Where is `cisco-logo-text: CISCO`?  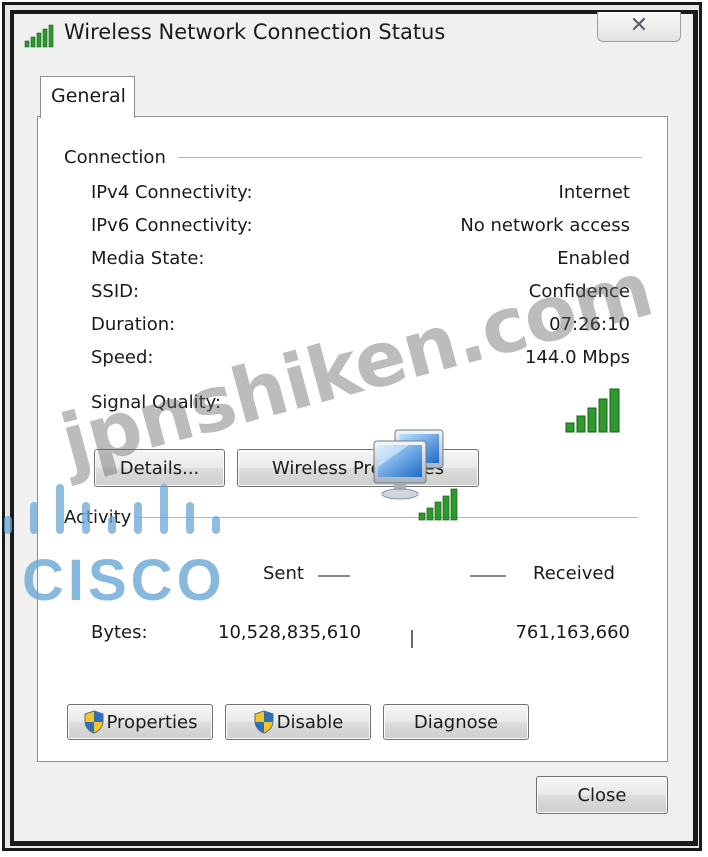 cisco-logo-text: CISCO is located at coordinates (121, 578).